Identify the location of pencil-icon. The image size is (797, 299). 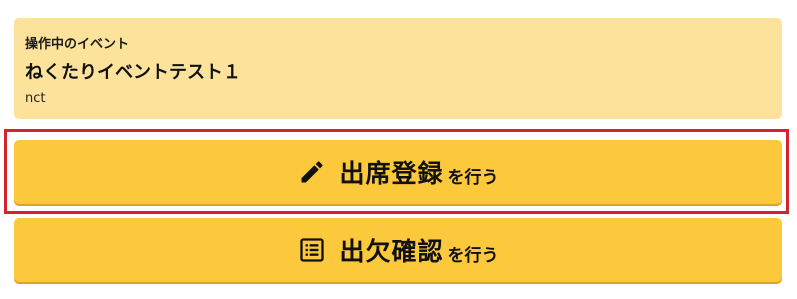
(312, 172).